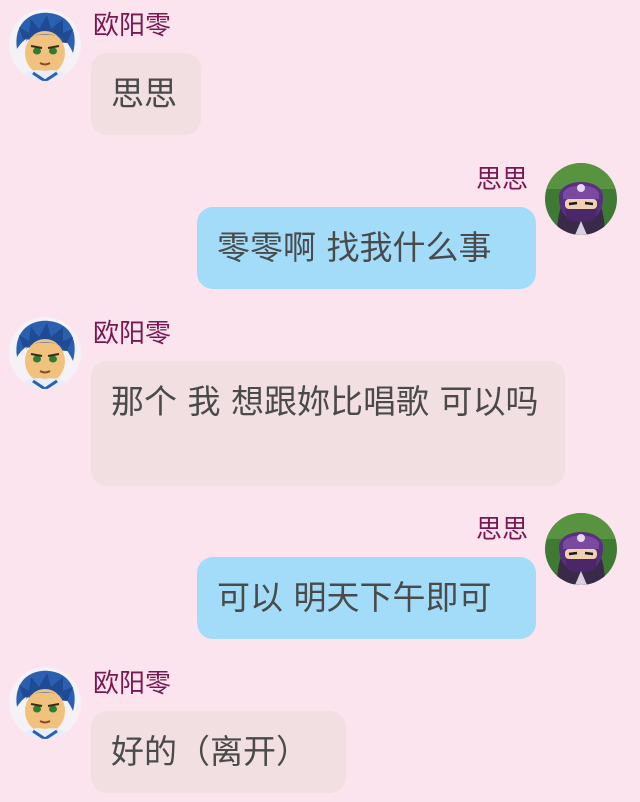 This screenshot has width=640, height=802. What do you see at coordinates (366, 598) in the screenshot?
I see `message-bubble: 可以 明天下午即可` at bounding box center [366, 598].